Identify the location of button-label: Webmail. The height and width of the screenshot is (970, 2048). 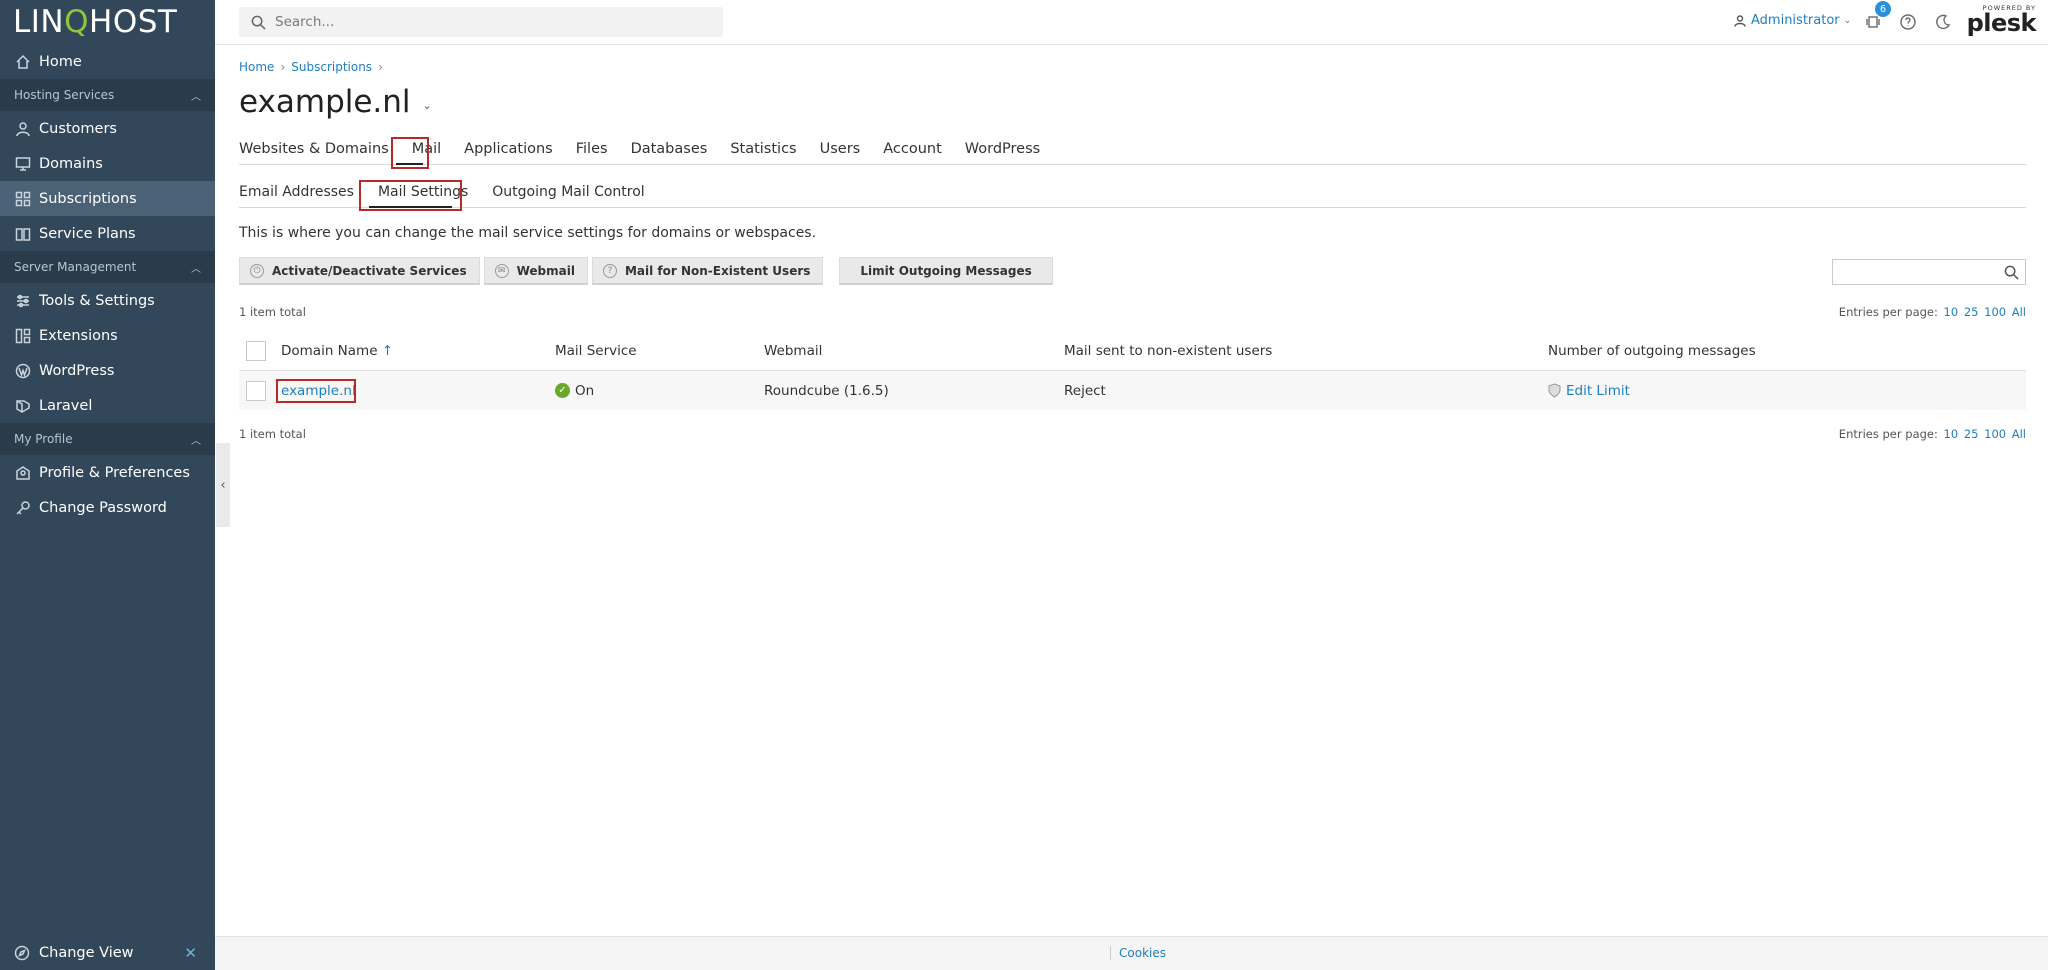
(545, 270).